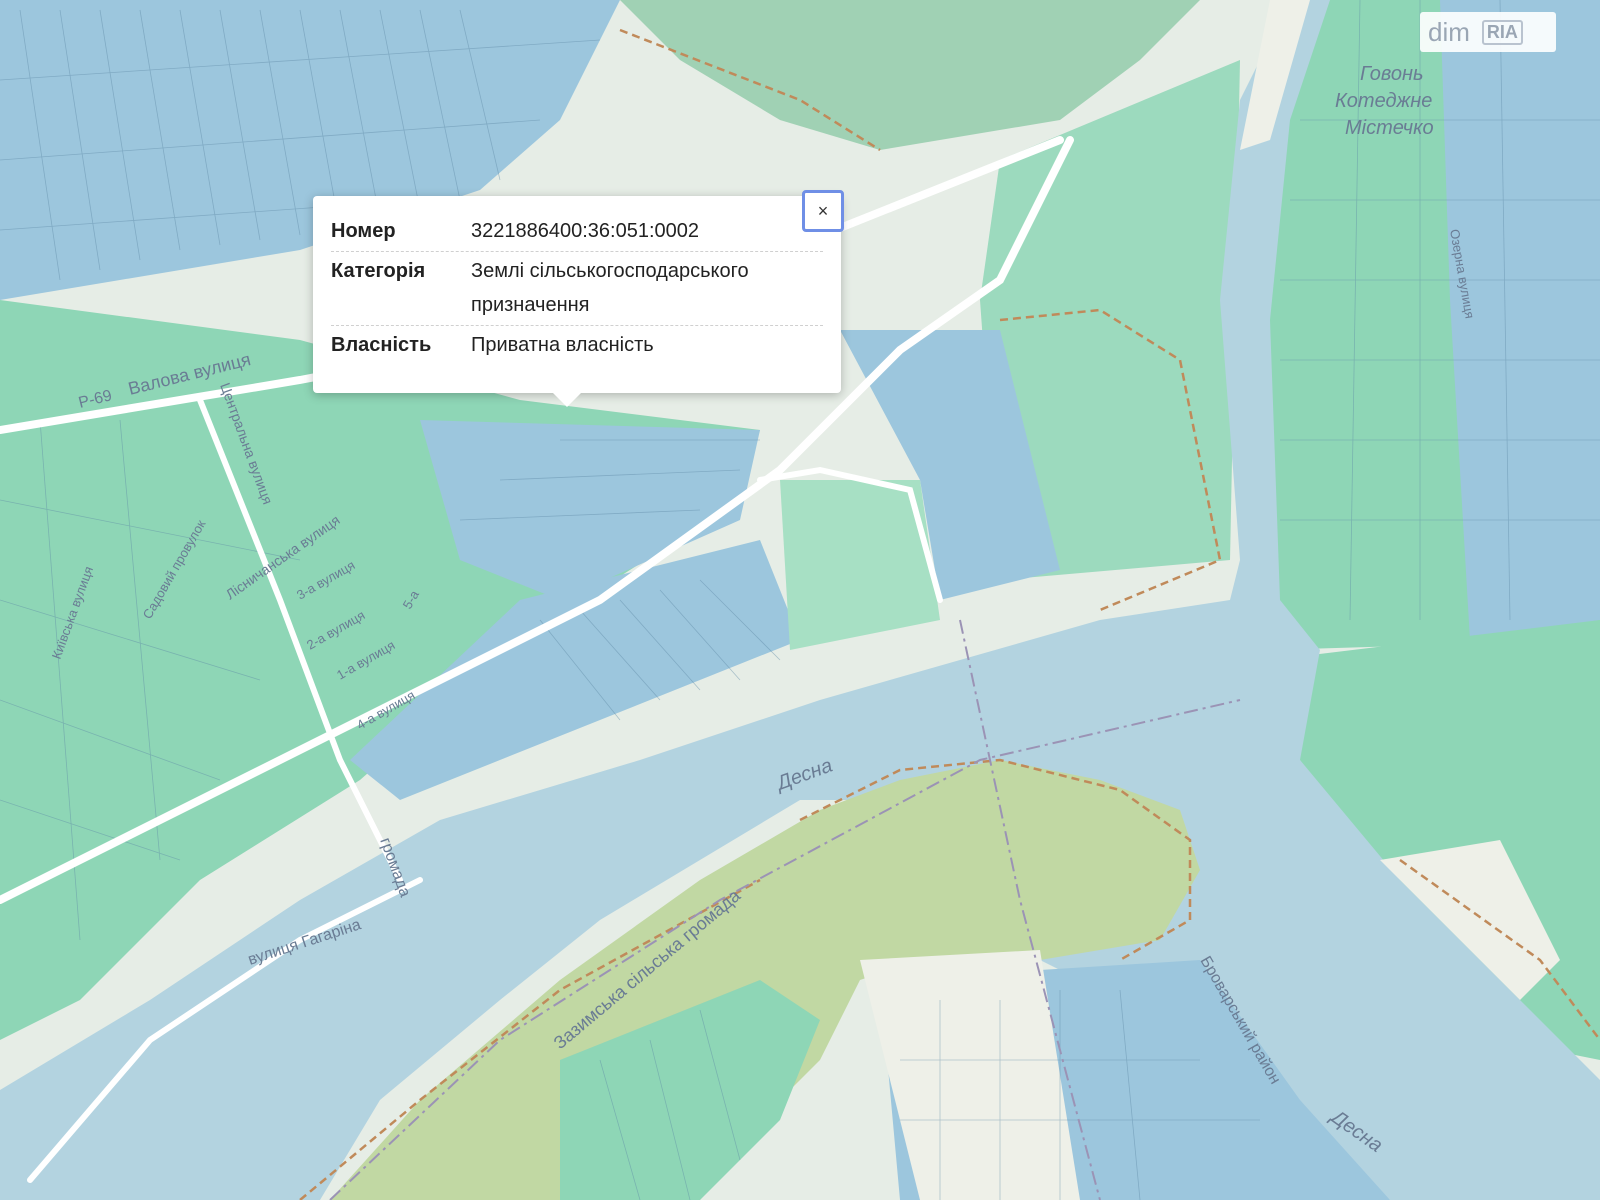 Image resolution: width=1600 pixels, height=1200 pixels. What do you see at coordinates (1449, 31) in the screenshot?
I see `watermark-dim: dim` at bounding box center [1449, 31].